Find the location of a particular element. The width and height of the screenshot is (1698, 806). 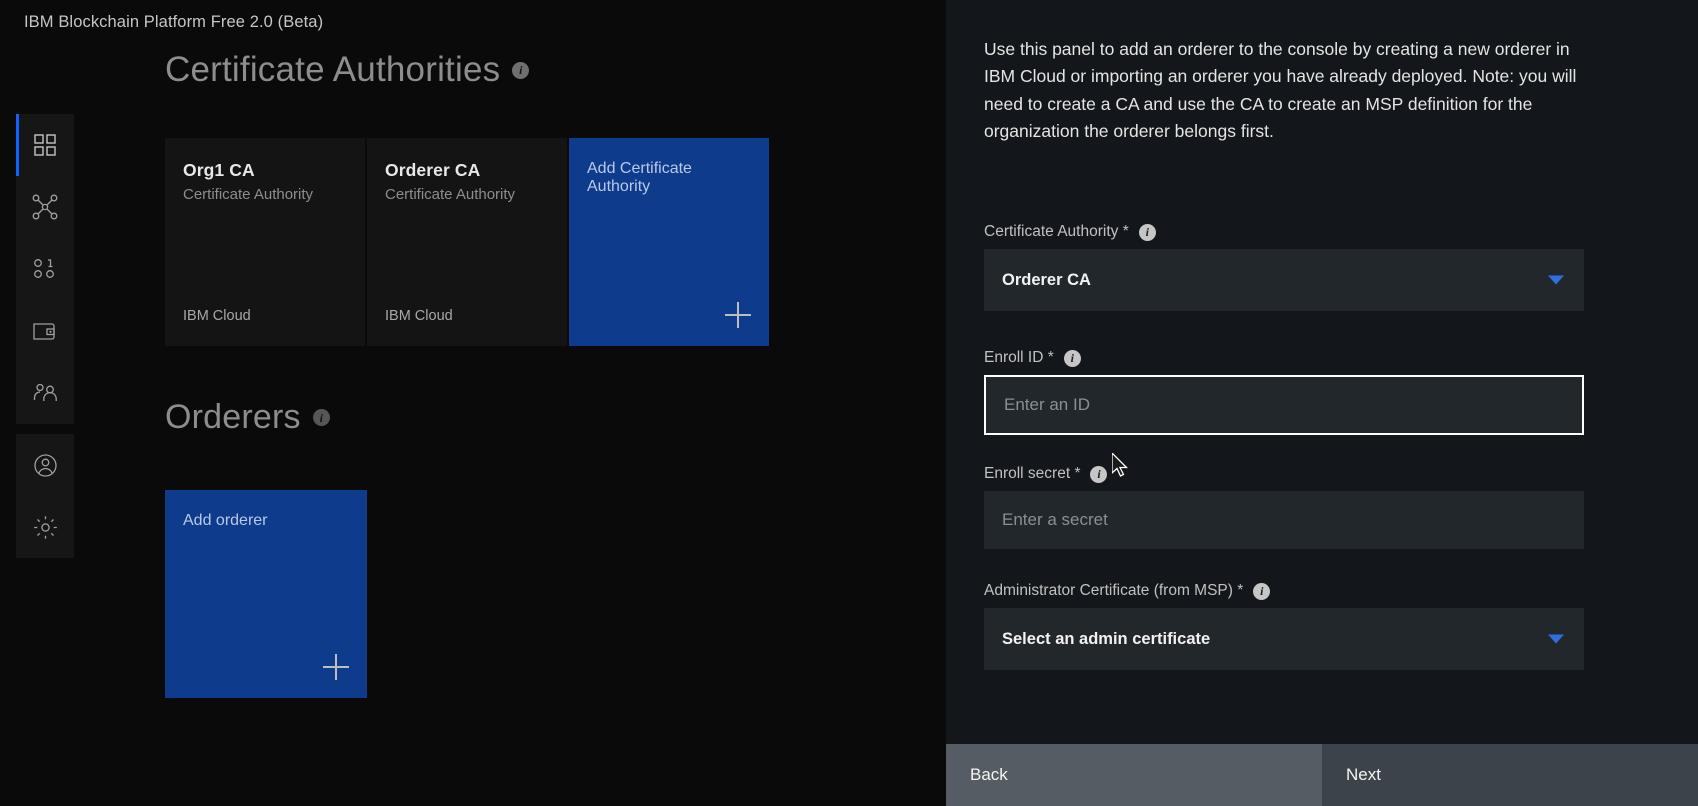

field-certificate-authority: Certificate Authority * i Orderer CA is located at coordinates (1284, 267).